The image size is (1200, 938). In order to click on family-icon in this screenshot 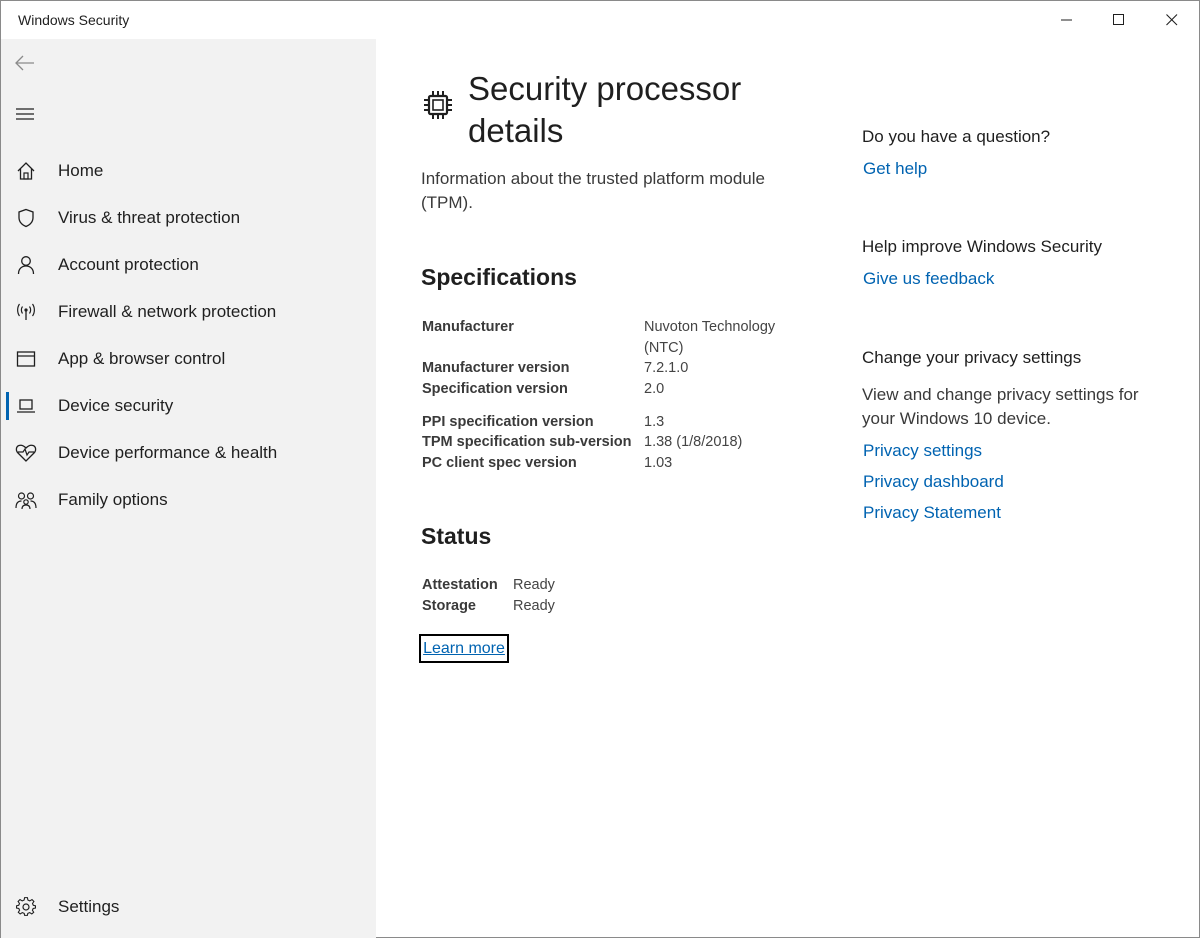, I will do `click(26, 500)`.